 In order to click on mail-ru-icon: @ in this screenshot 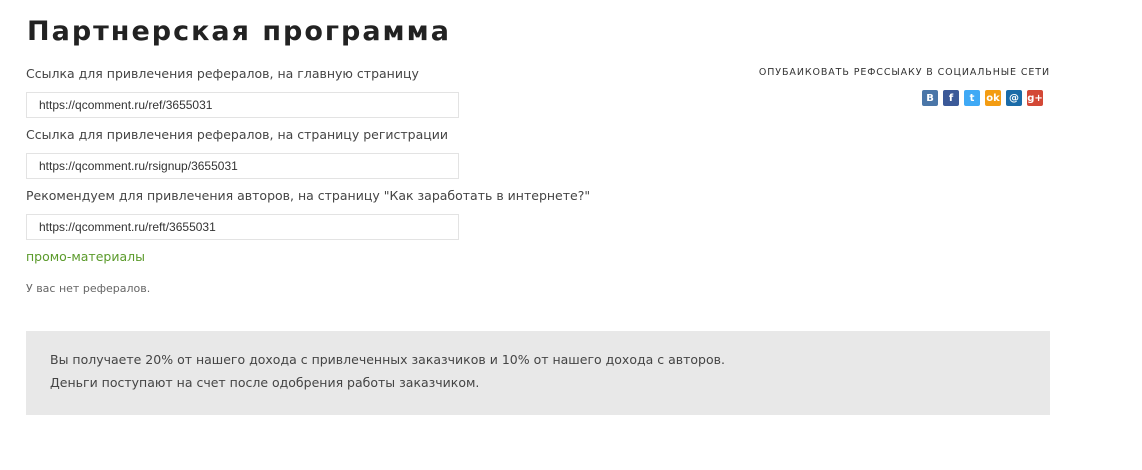, I will do `click(1014, 98)`.